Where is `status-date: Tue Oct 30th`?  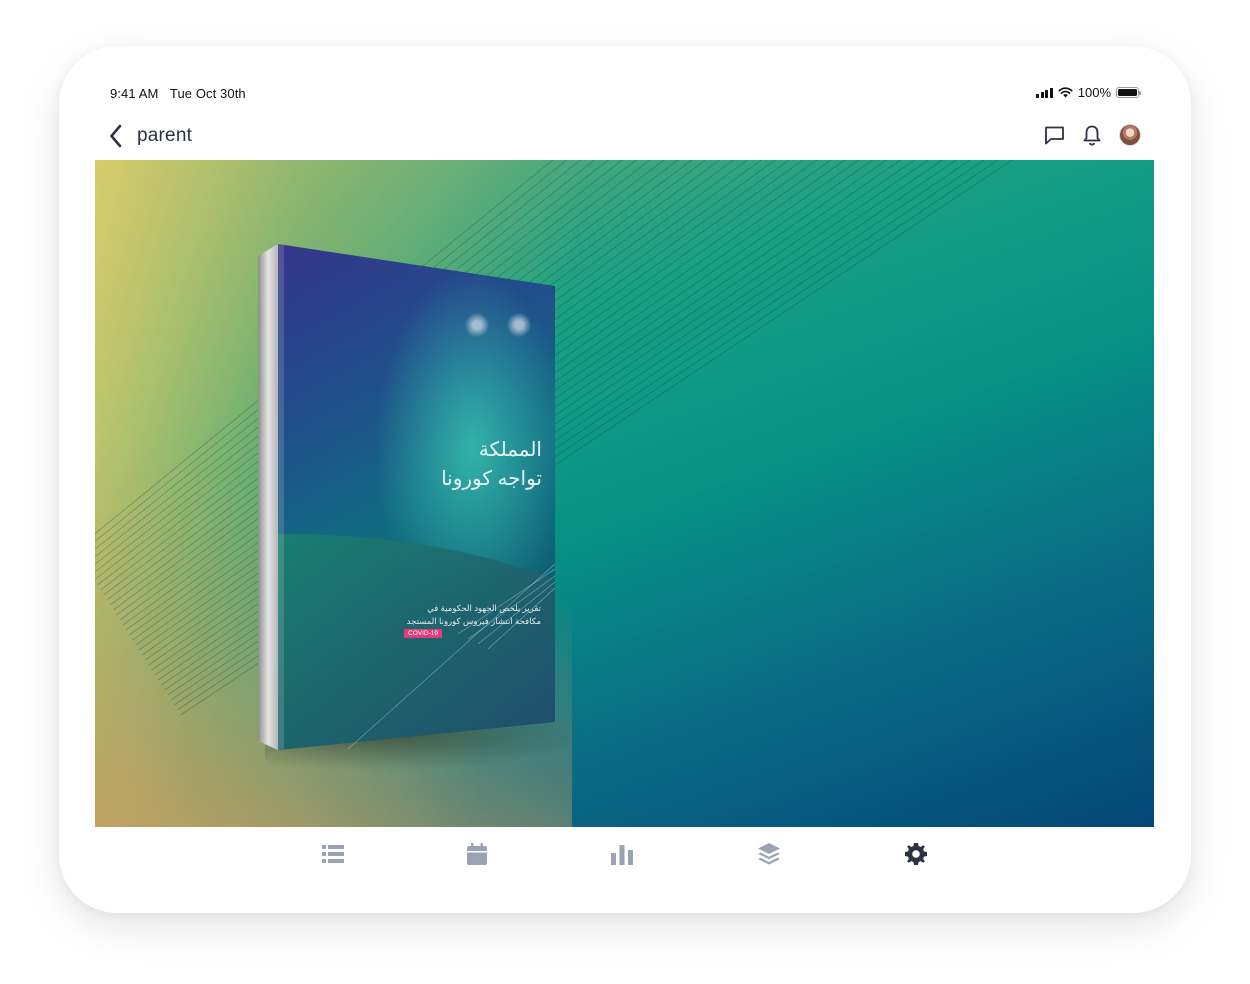
status-date: Tue Oct 30th is located at coordinates (207, 93).